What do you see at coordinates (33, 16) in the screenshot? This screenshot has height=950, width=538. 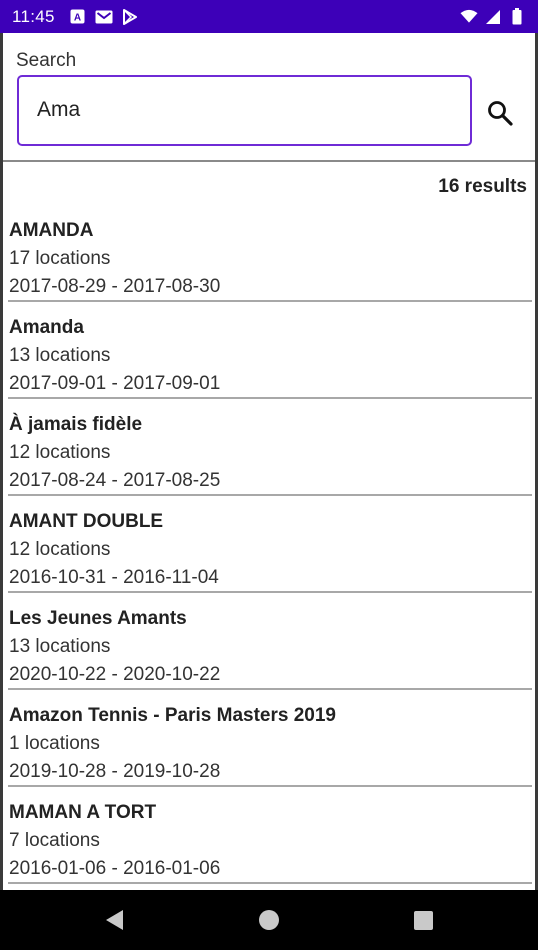 I see `status-time: 11:45` at bounding box center [33, 16].